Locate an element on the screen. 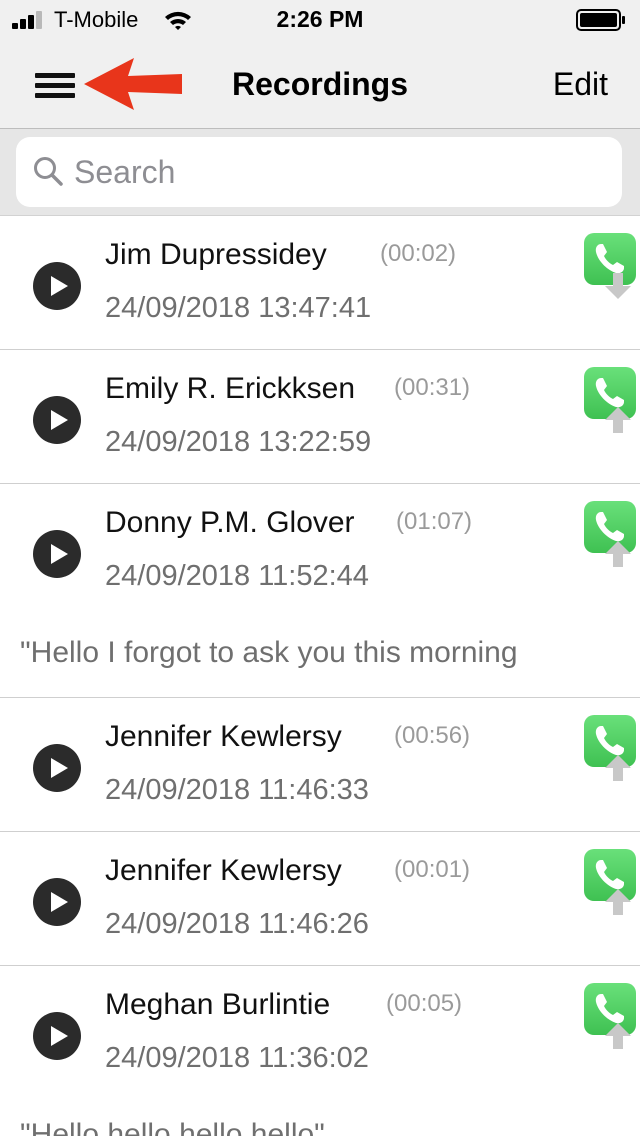 The height and width of the screenshot is (1136, 640). recording-duration: (00:05) is located at coordinates (424, 1003).